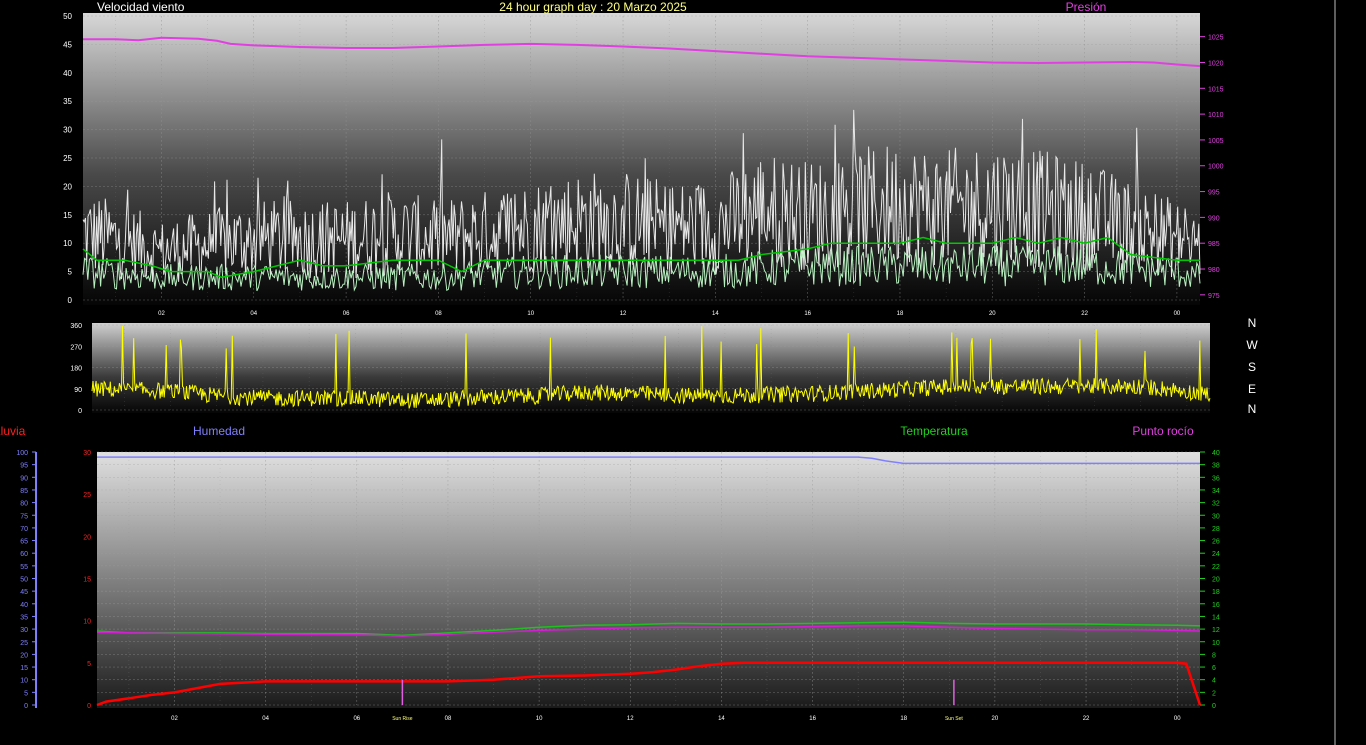 This screenshot has width=1366, height=745. What do you see at coordinates (87, 495) in the screenshot?
I see `rain-tick-label: 25` at bounding box center [87, 495].